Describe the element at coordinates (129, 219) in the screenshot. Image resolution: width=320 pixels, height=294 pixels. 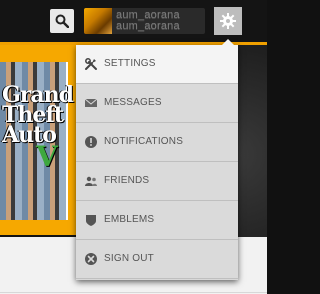
I see `menu-item-label: EMBLEMS` at that location.